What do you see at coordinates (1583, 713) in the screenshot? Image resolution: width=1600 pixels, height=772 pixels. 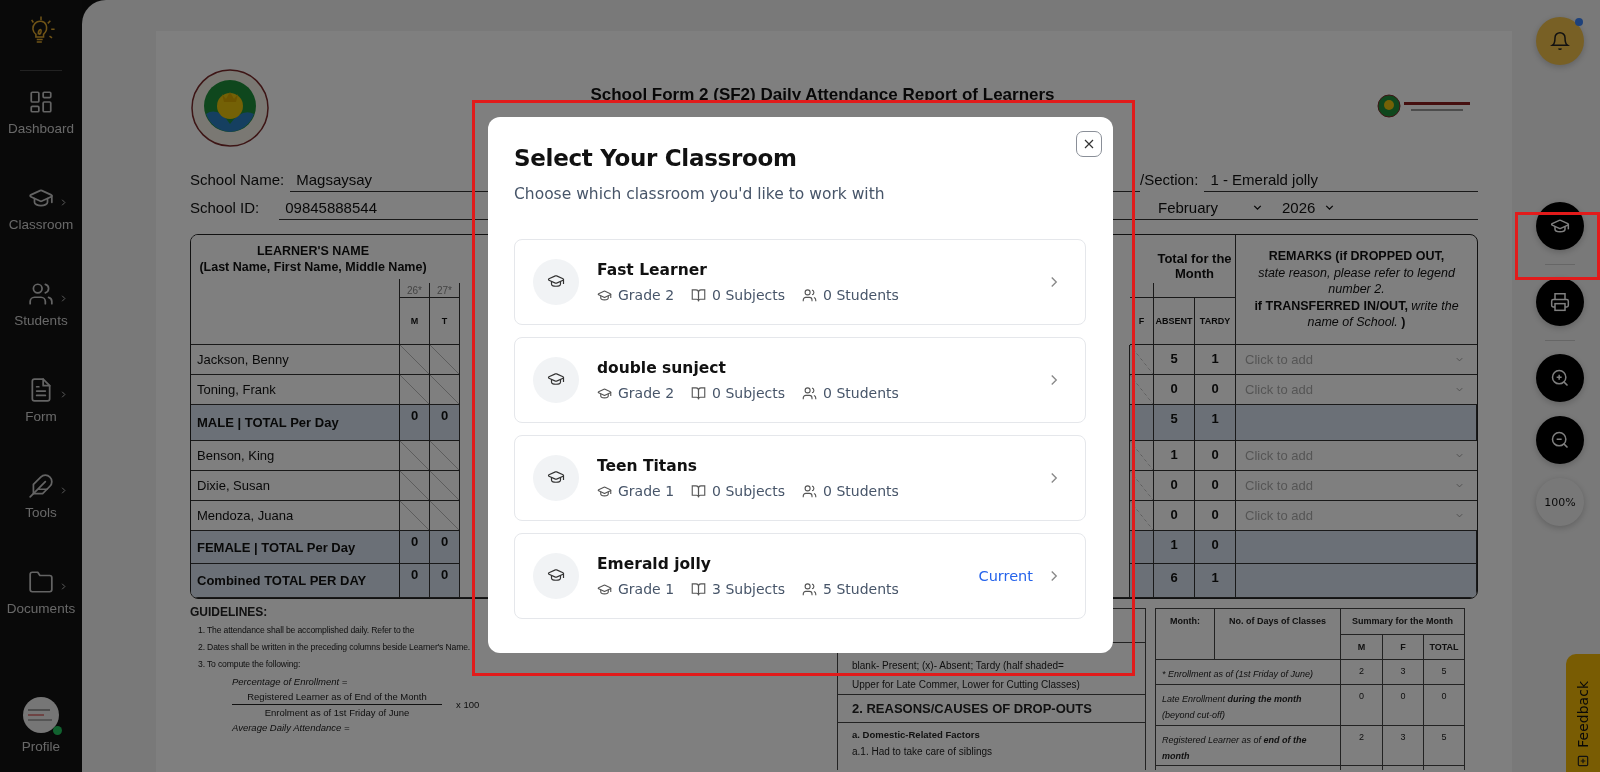 I see `feedback-tab: Feedback` at bounding box center [1583, 713].